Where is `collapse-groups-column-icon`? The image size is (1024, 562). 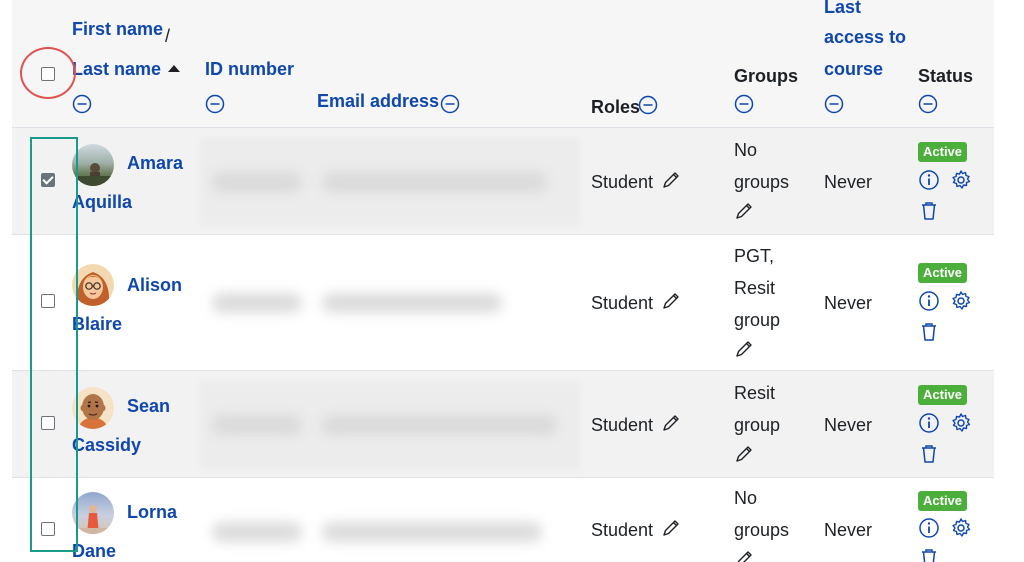 collapse-groups-column-icon is located at coordinates (744, 104).